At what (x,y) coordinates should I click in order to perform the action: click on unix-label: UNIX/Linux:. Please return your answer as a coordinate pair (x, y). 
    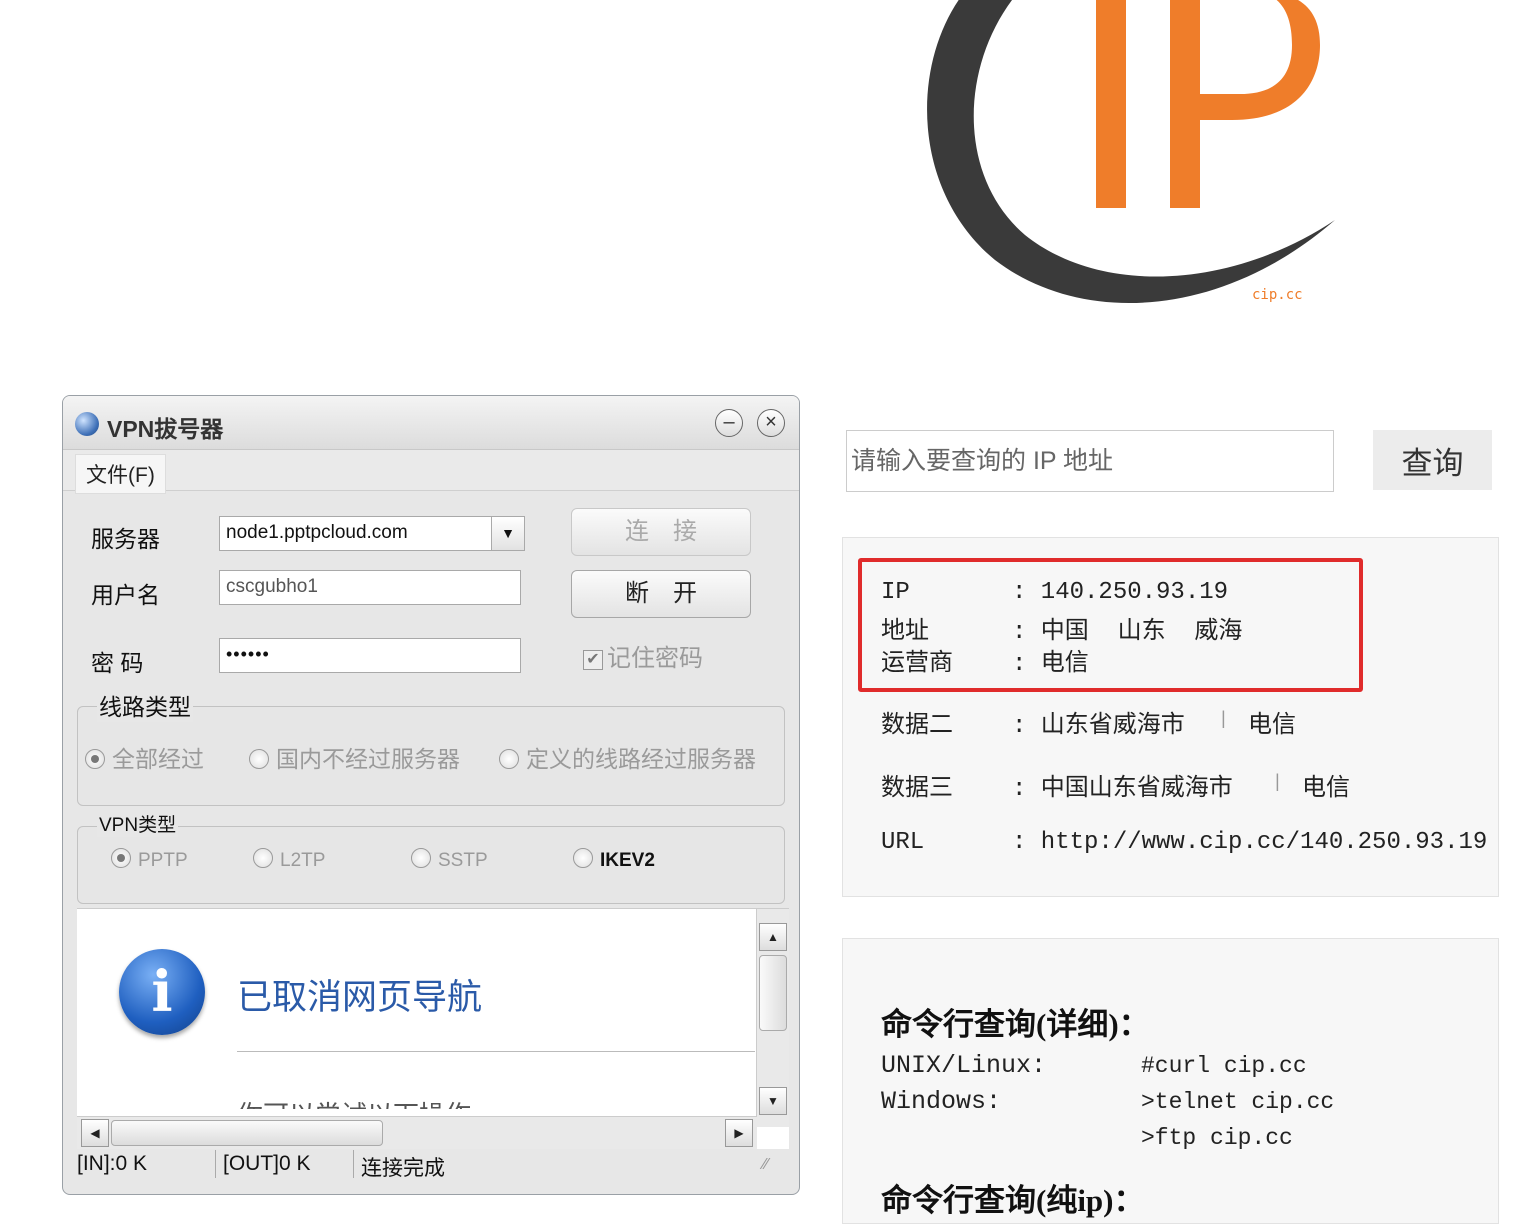
    Looking at the image, I should click on (964, 1065).